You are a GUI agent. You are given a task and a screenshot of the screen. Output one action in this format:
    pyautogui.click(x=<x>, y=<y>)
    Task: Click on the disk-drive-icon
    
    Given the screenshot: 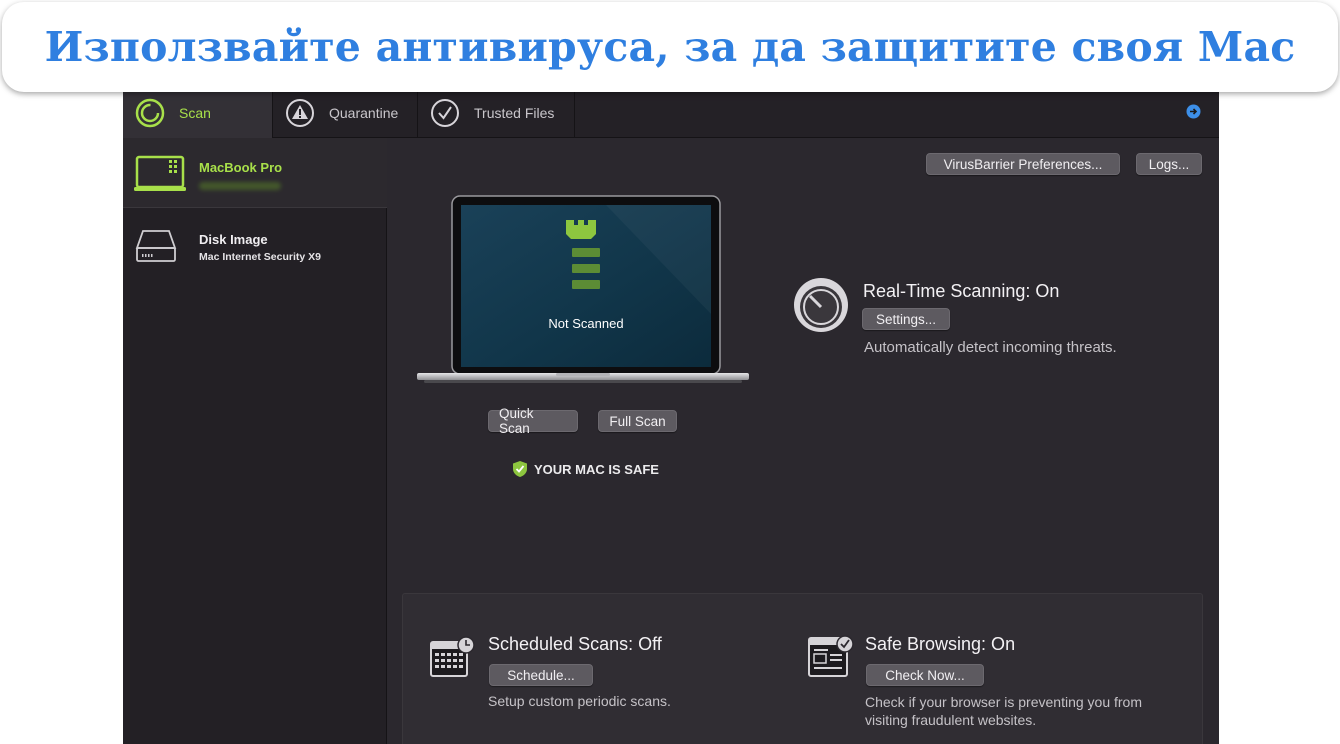 What is the action you would take?
    pyautogui.click(x=156, y=246)
    